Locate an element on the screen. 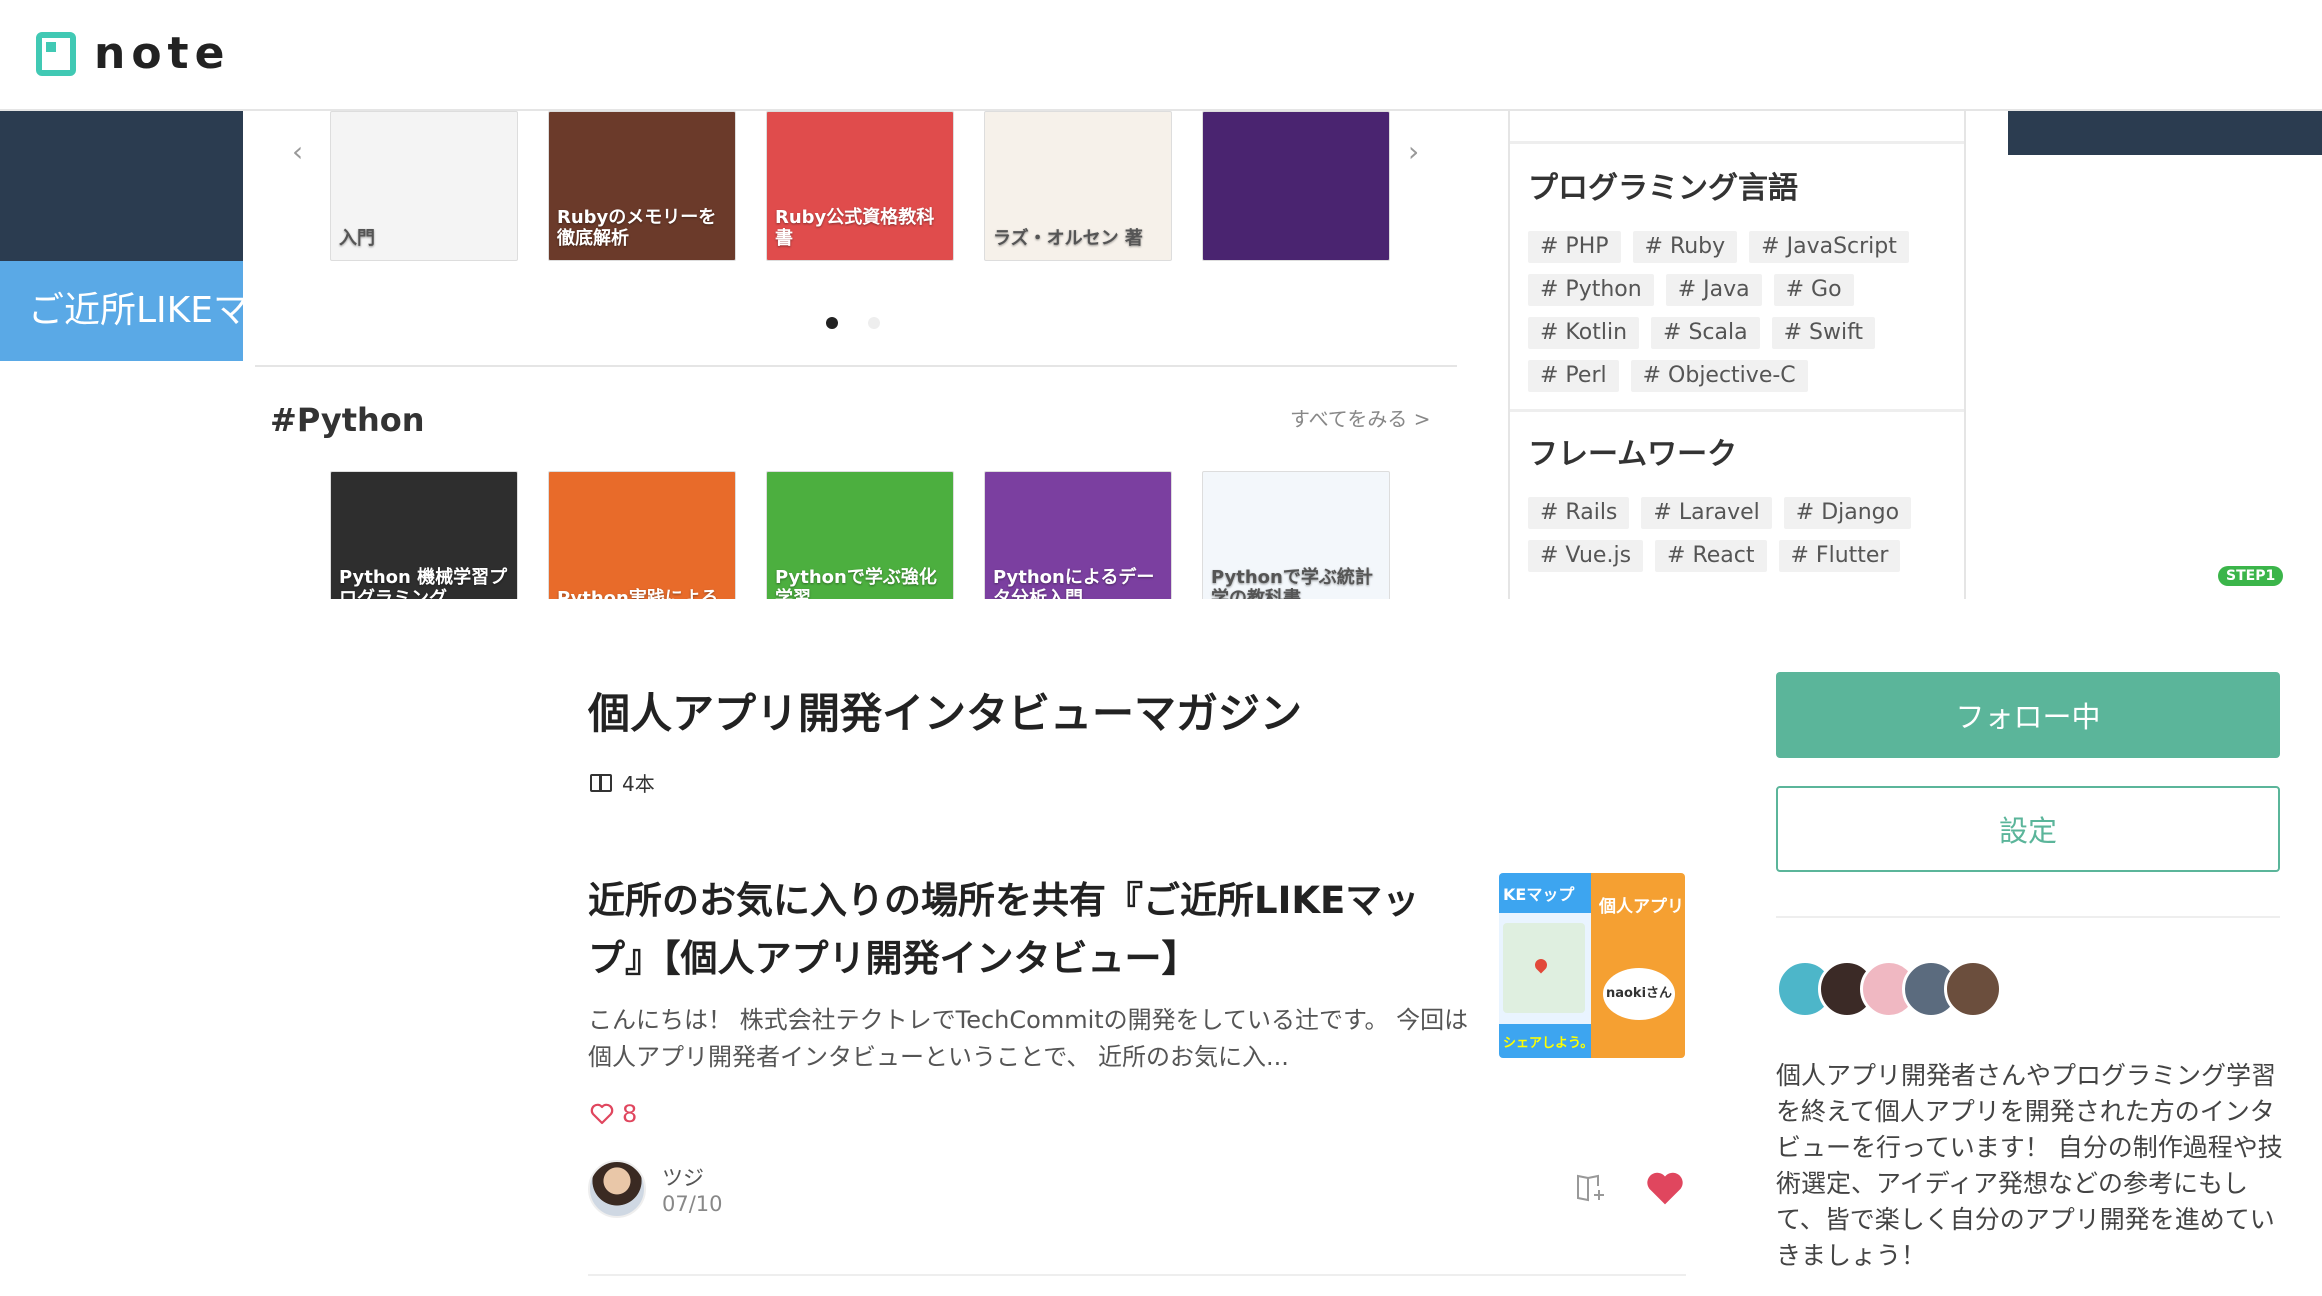 Image resolution: width=2322 pixels, height=1296 pixels. note-logo-icon is located at coordinates (56, 53).